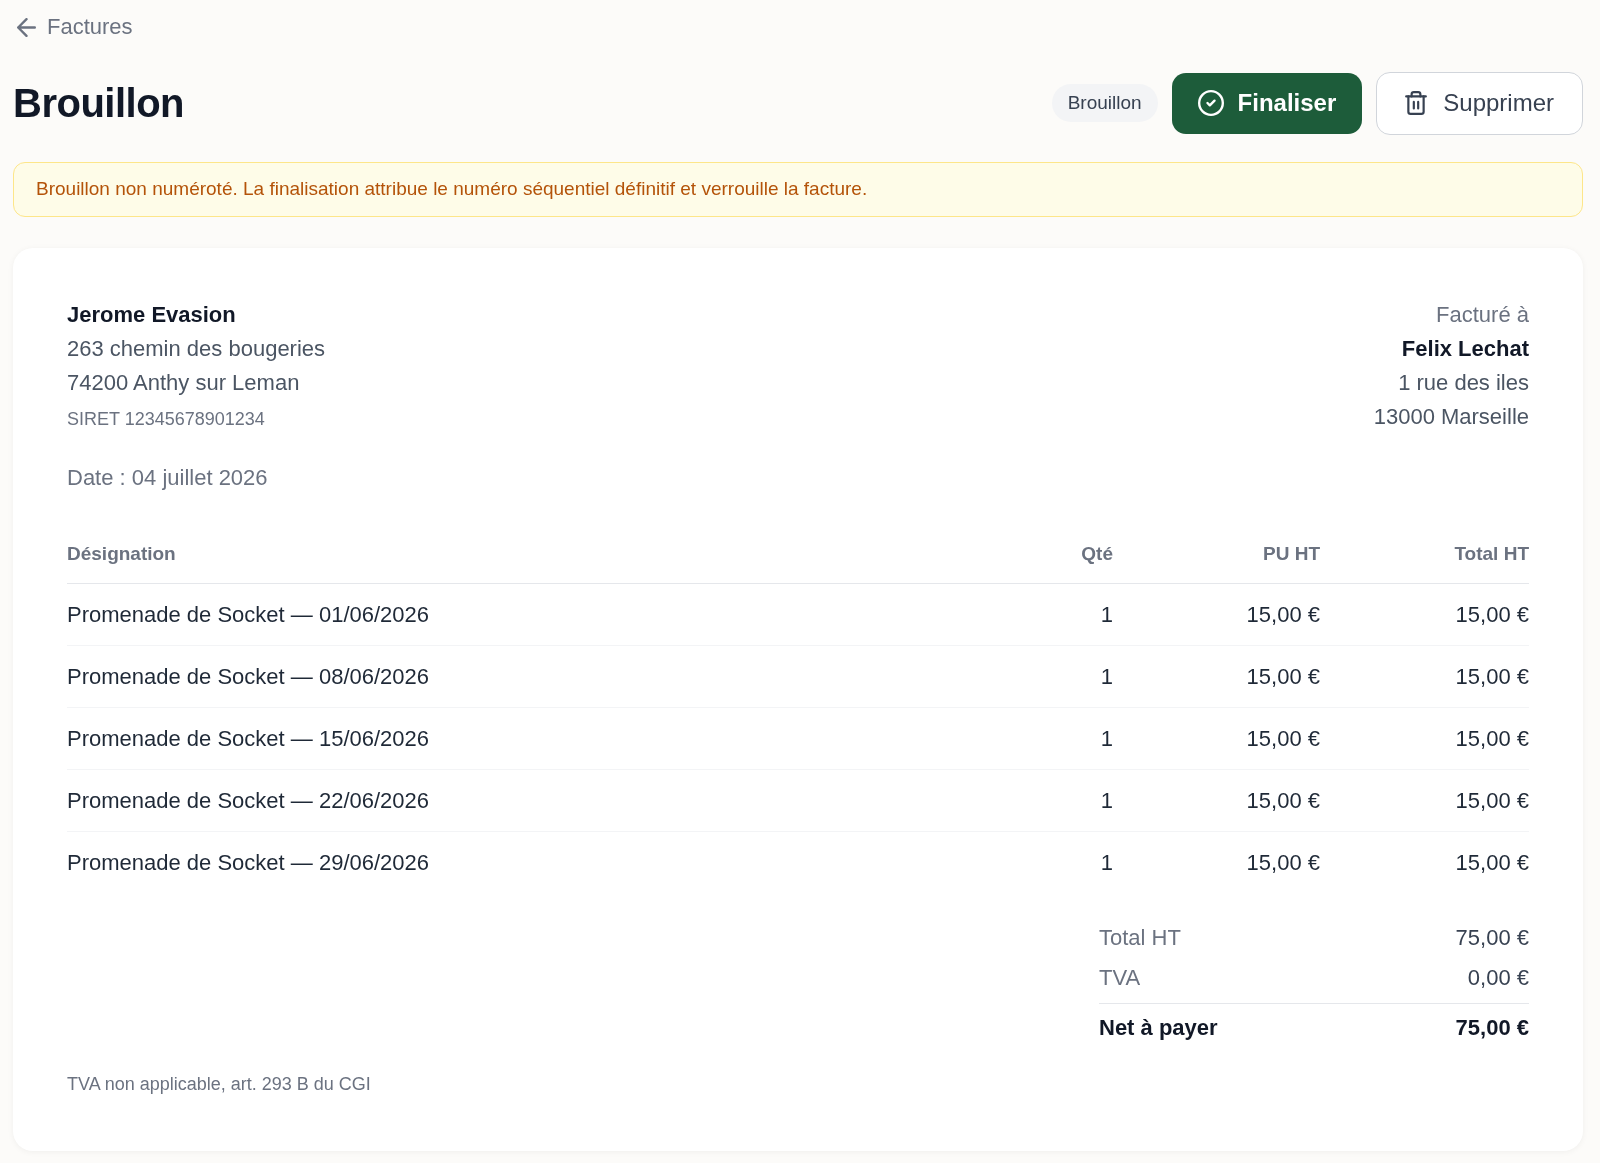 Image resolution: width=1600 pixels, height=1163 pixels. I want to click on trash-icon, so click(1416, 103).